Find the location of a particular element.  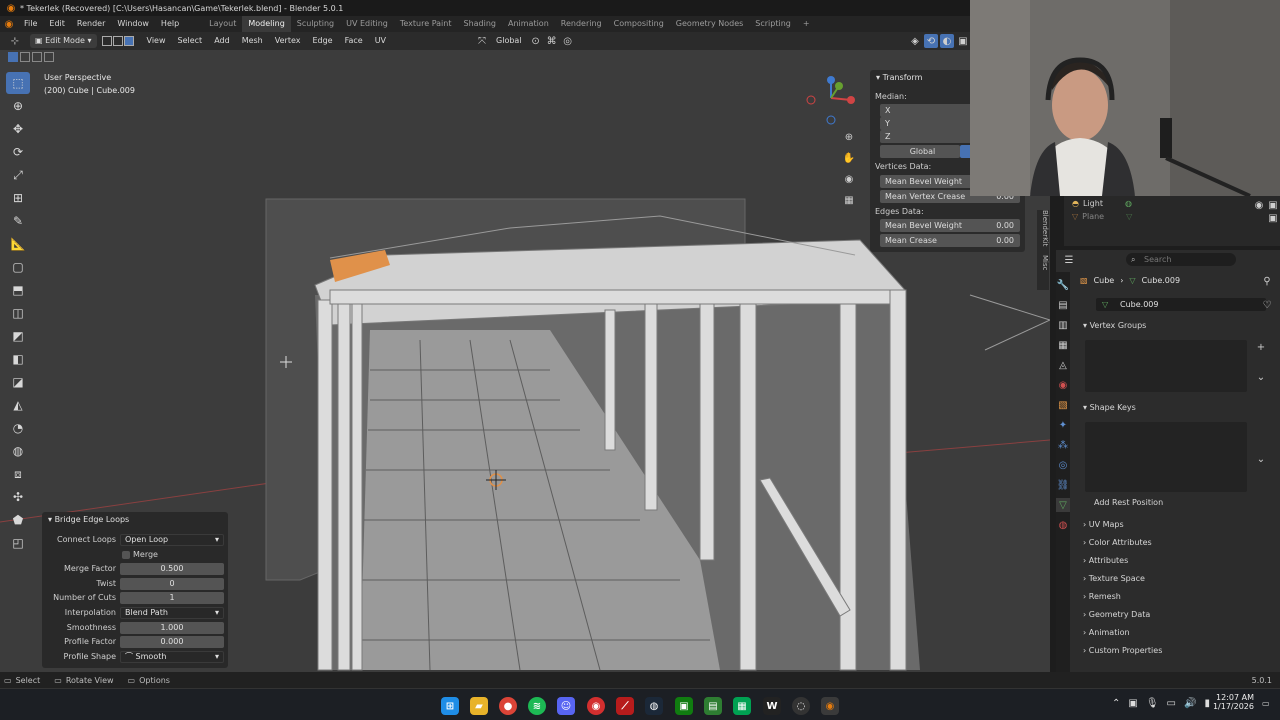

move-tool-icon: ✥ is located at coordinates (18, 129).